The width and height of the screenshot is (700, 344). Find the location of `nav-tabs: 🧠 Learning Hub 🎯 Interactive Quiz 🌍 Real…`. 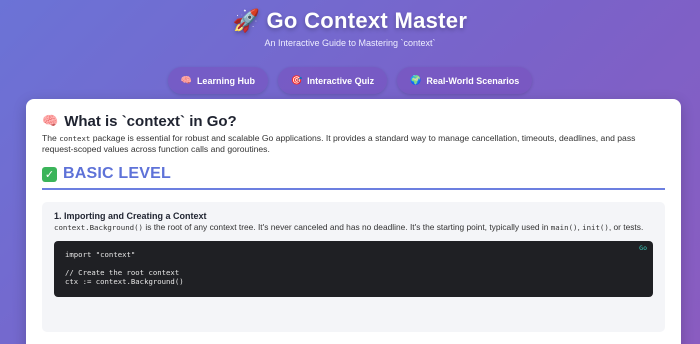

nav-tabs: 🧠 Learning Hub 🎯 Interactive Quiz 🌍 Real… is located at coordinates (350, 80).